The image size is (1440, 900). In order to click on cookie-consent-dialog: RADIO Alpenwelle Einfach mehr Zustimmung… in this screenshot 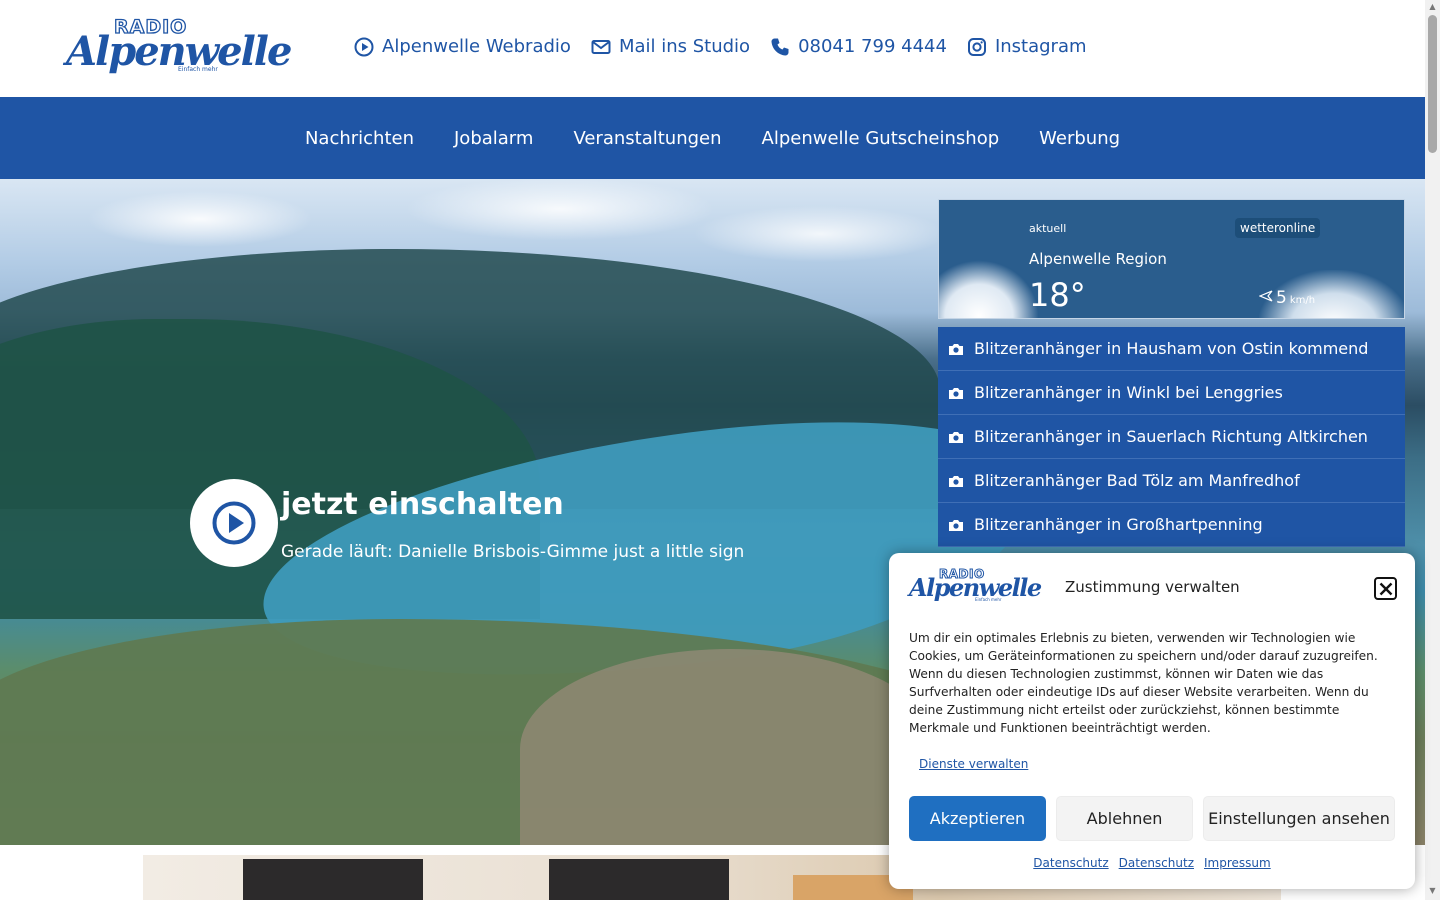, I will do `click(1152, 721)`.